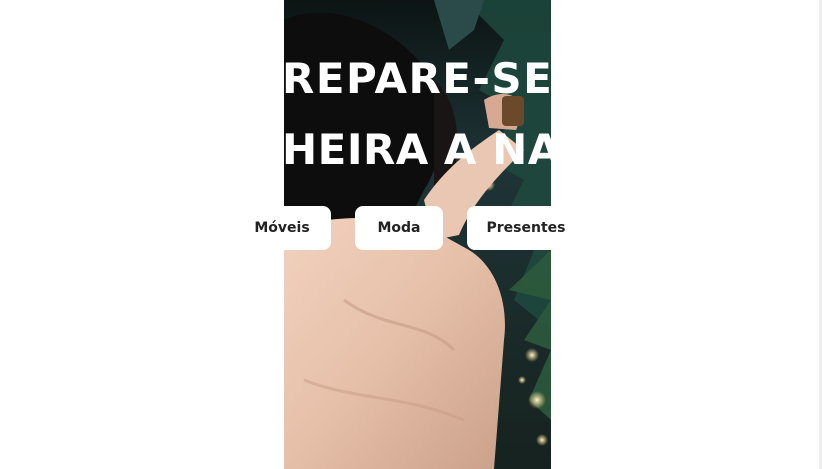 The height and width of the screenshot is (469, 822). Describe the element at coordinates (282, 228) in the screenshot. I see `category-pill-moveis: Móveis` at that location.